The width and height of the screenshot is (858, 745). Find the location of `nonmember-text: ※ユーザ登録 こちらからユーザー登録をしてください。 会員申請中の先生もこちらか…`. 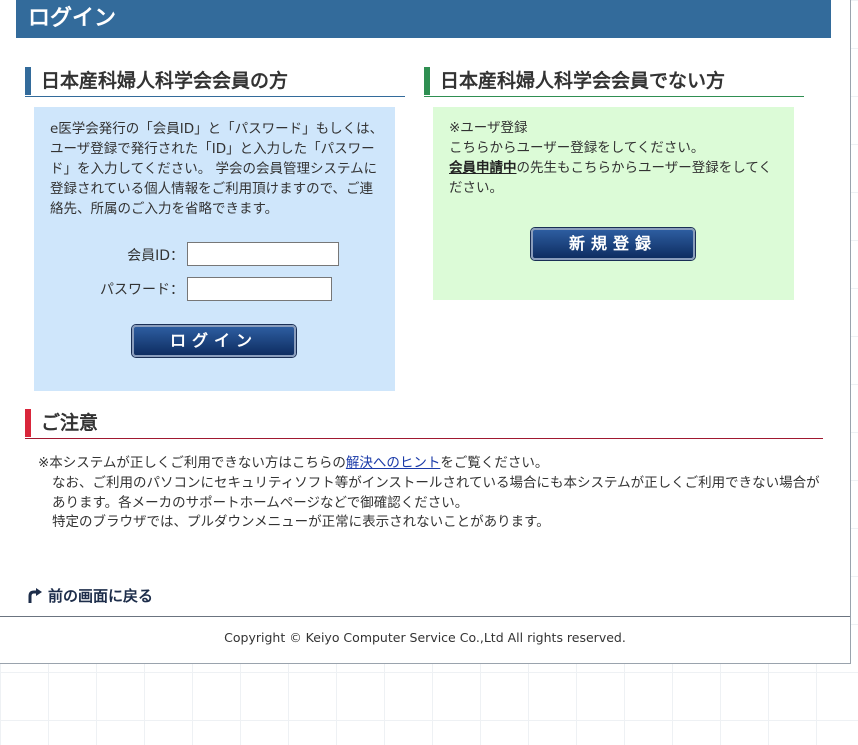

nonmember-text: ※ユーザ登録 こちらからユーザー登録をしてください。 会員申請中の先生もこちらか… is located at coordinates (616, 158).